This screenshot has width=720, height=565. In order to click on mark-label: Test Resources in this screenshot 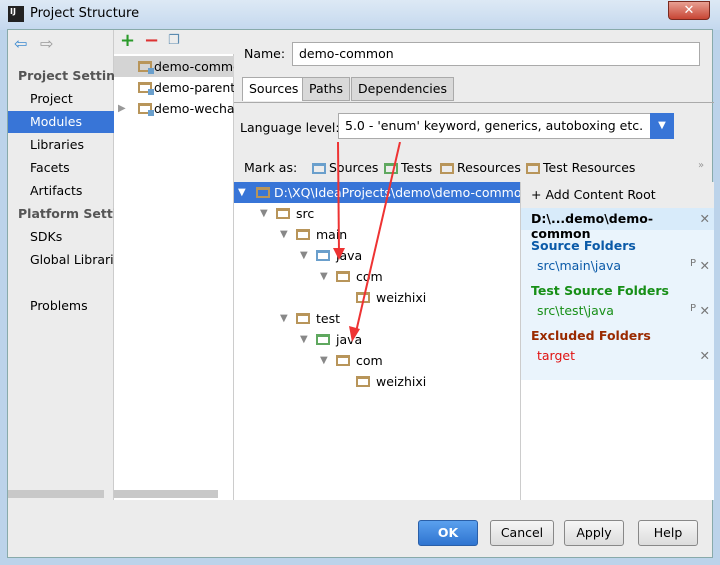, I will do `click(589, 167)`.